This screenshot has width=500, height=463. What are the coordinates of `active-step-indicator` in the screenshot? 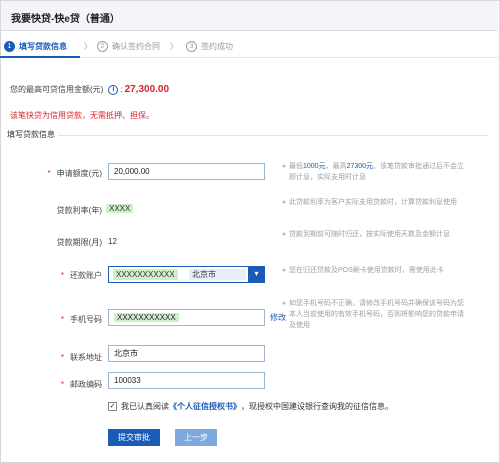 It's located at (40, 57).